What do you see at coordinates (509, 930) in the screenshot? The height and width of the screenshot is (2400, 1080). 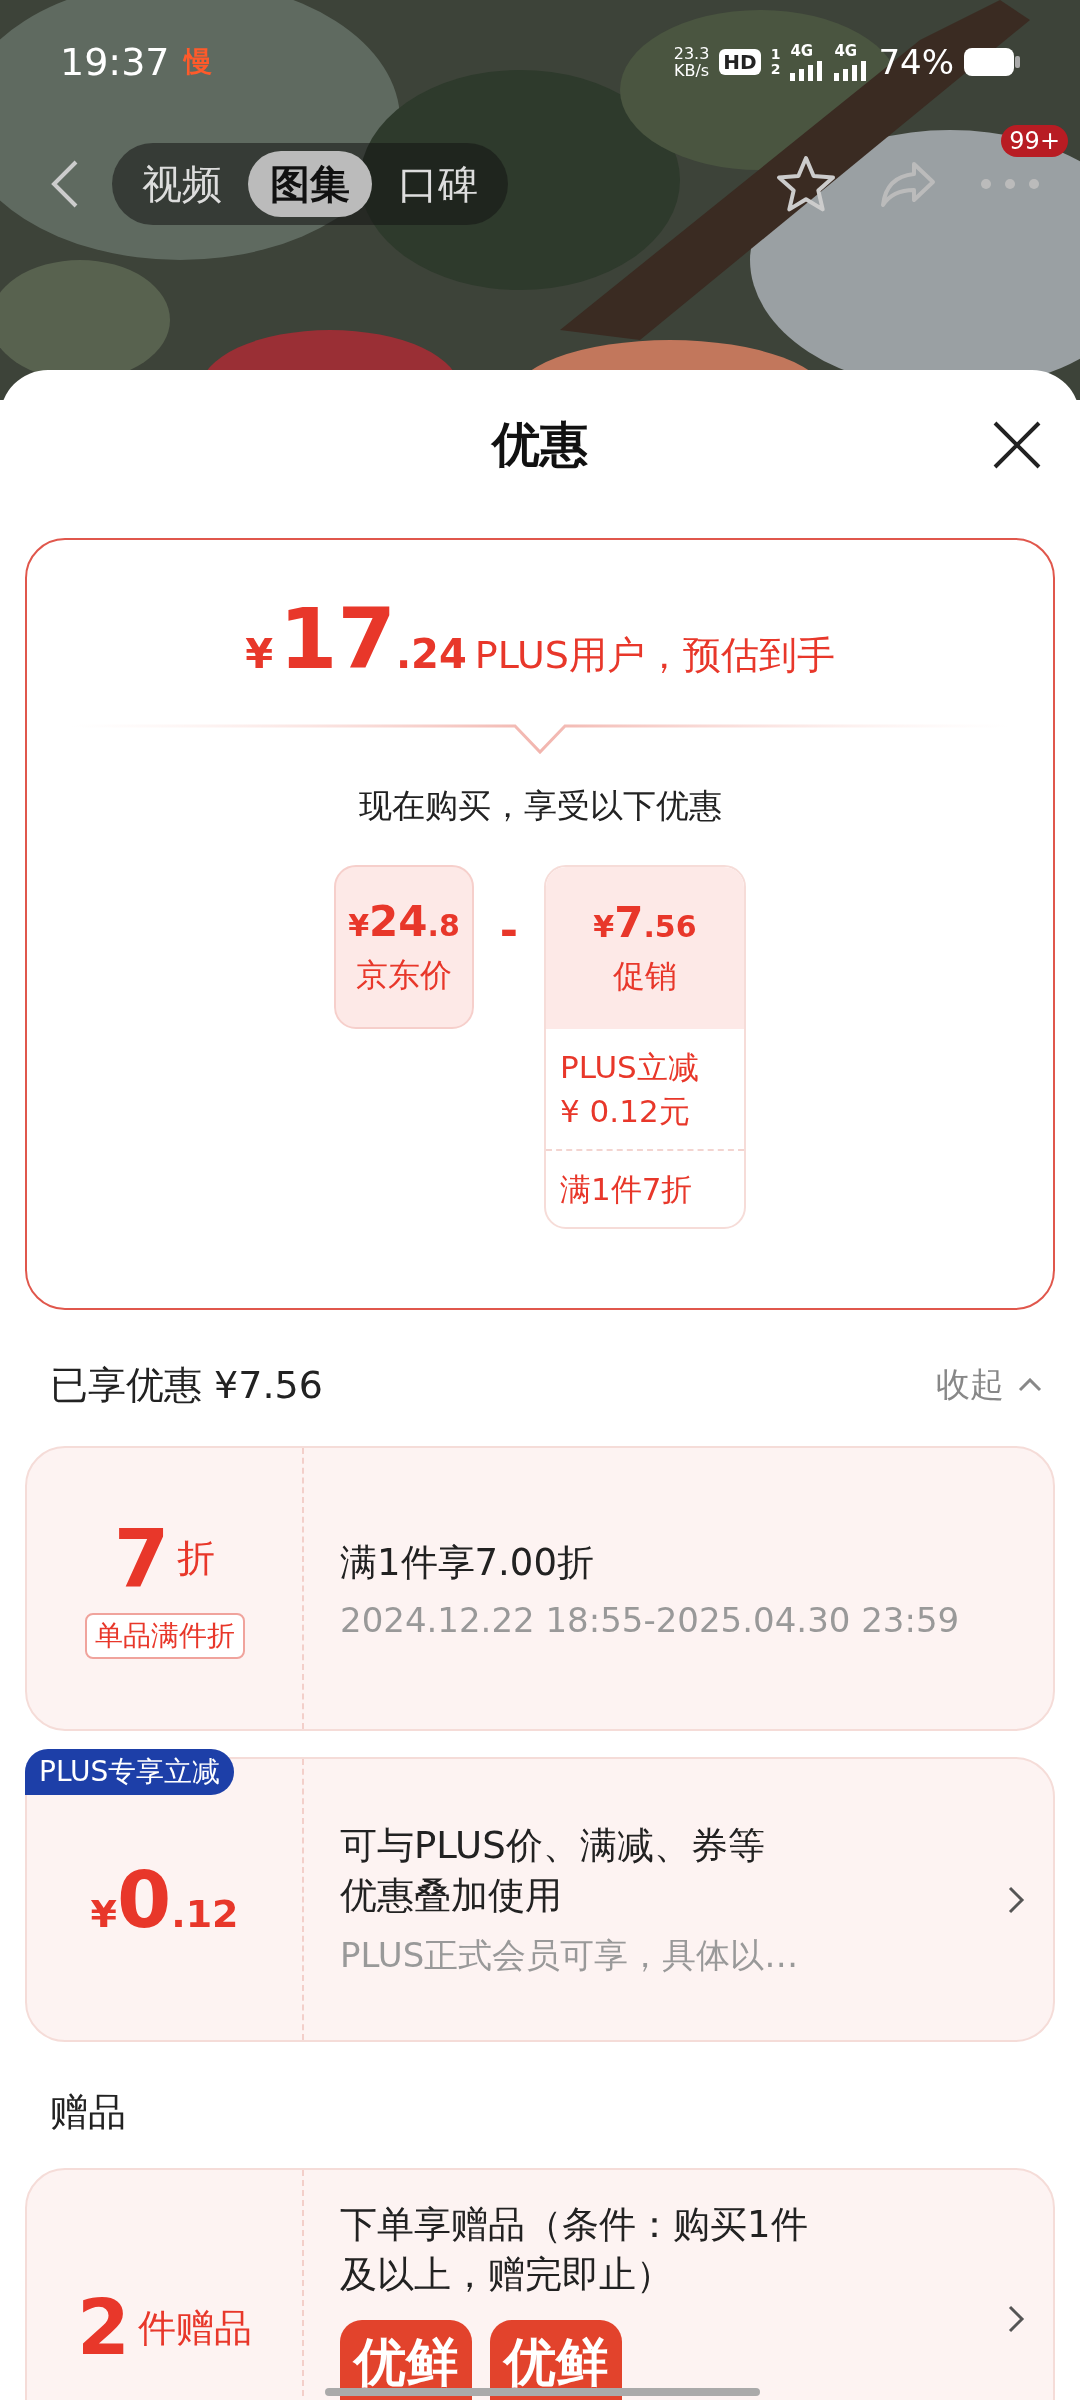 I see `minus-sign: -` at bounding box center [509, 930].